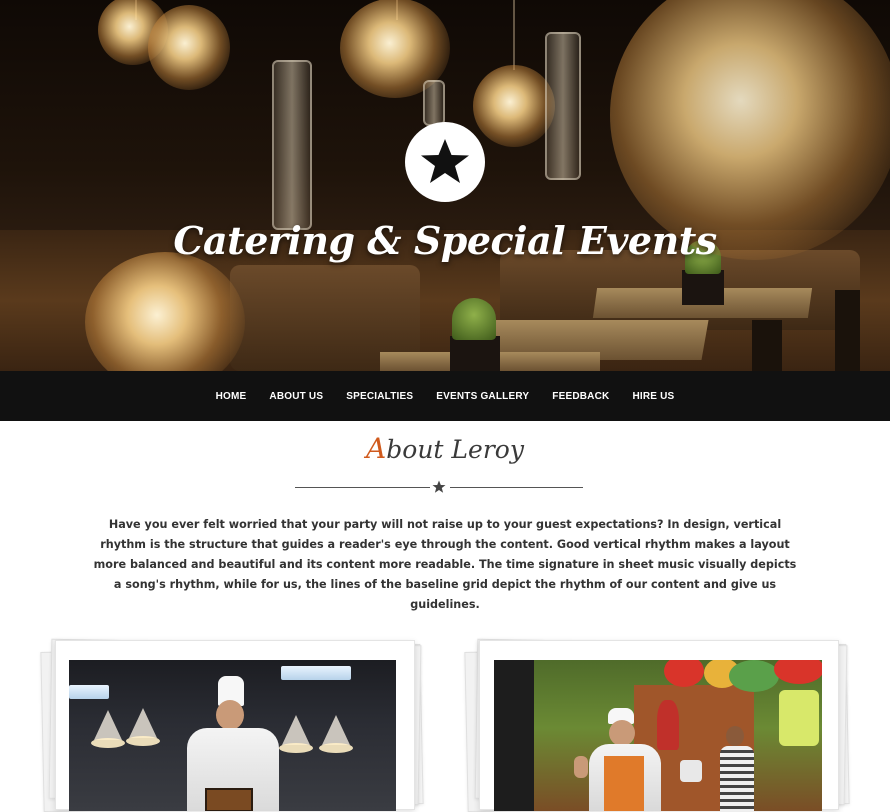 This screenshot has height=812, width=890. What do you see at coordinates (231, 396) in the screenshot?
I see `nav-home: HOME` at bounding box center [231, 396].